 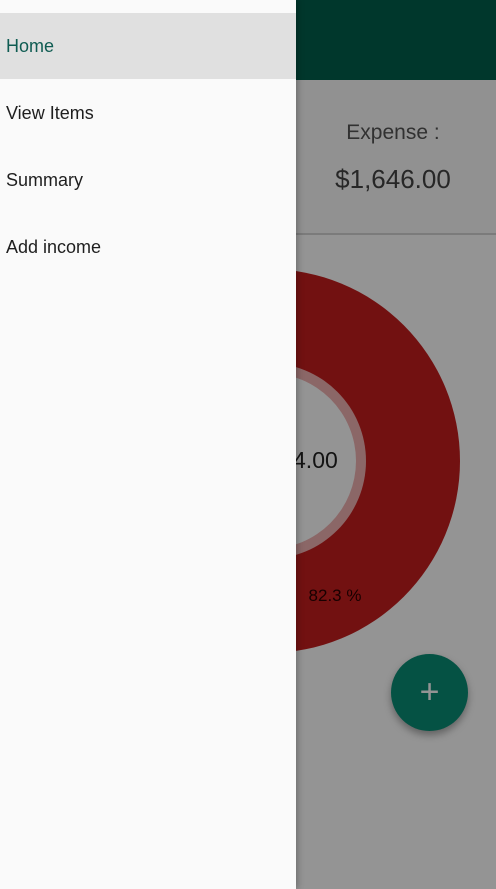 What do you see at coordinates (50, 113) in the screenshot?
I see `drawer-item-label: View Items` at bounding box center [50, 113].